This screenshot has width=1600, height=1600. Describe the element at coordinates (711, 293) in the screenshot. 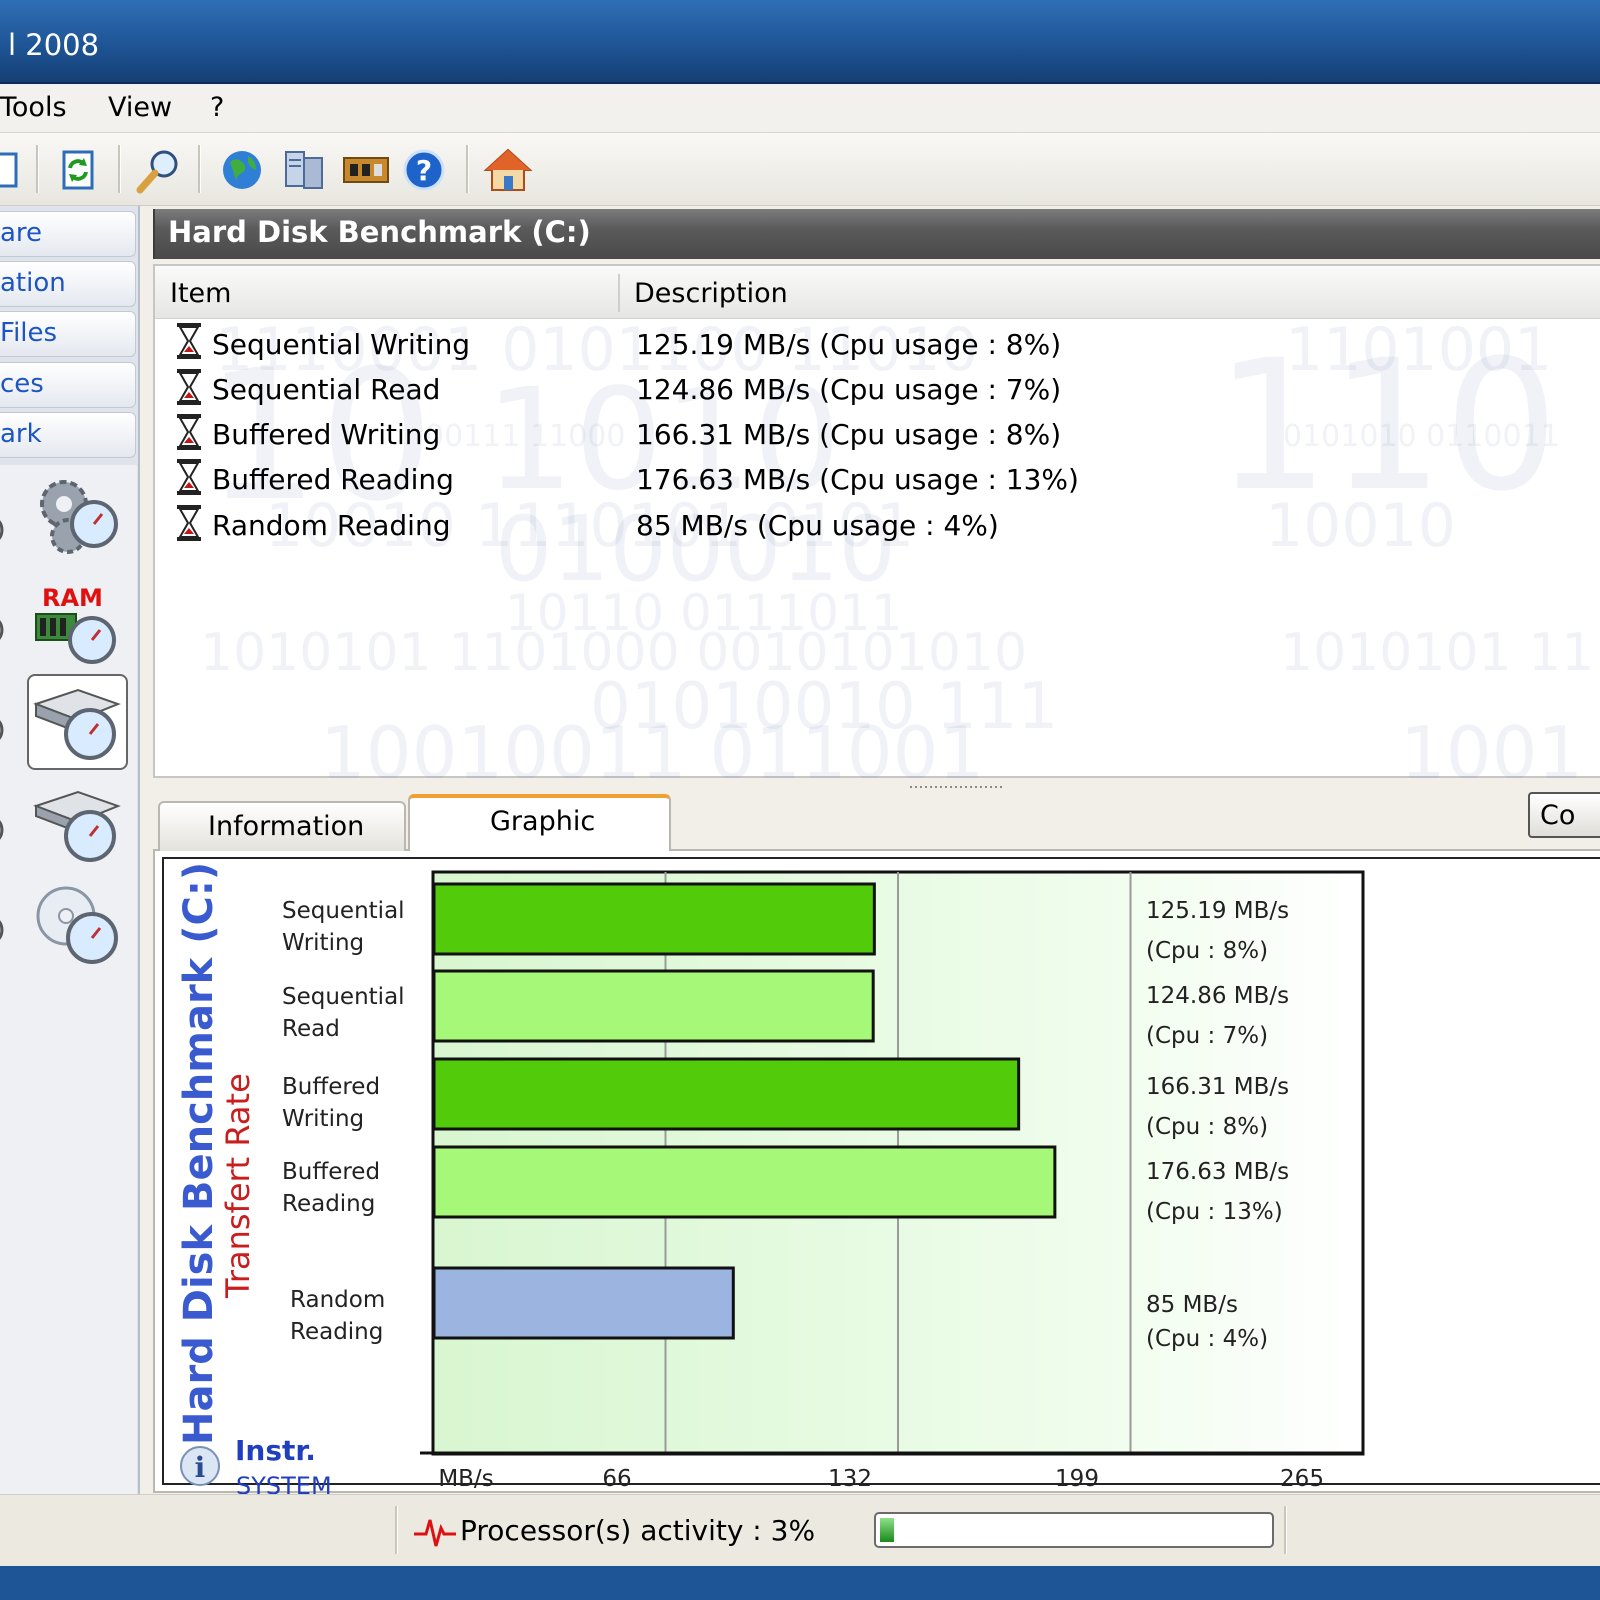

I see `column-header-description: Description` at that location.